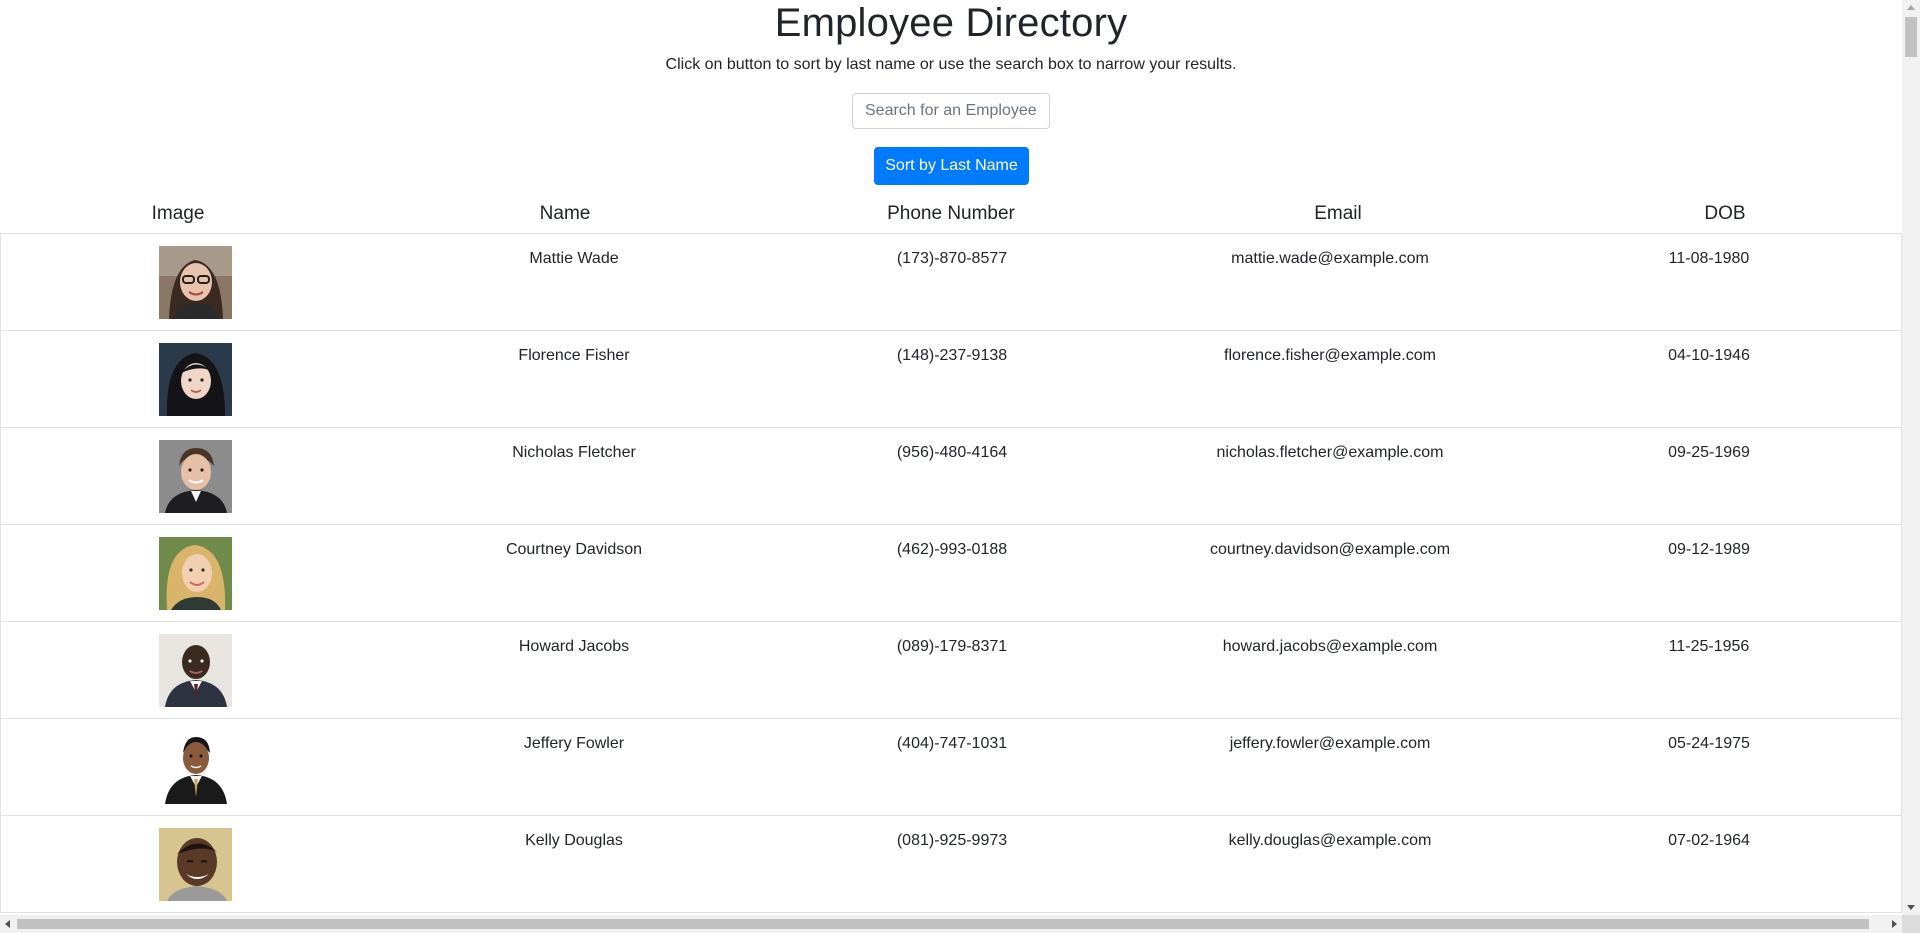 The image size is (1920, 933). What do you see at coordinates (178, 213) in the screenshot?
I see `column-header-image: Image` at bounding box center [178, 213].